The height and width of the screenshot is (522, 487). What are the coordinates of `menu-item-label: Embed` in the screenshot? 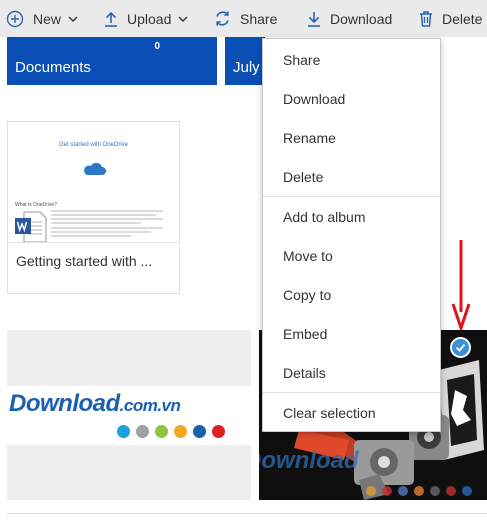 It's located at (305, 333).